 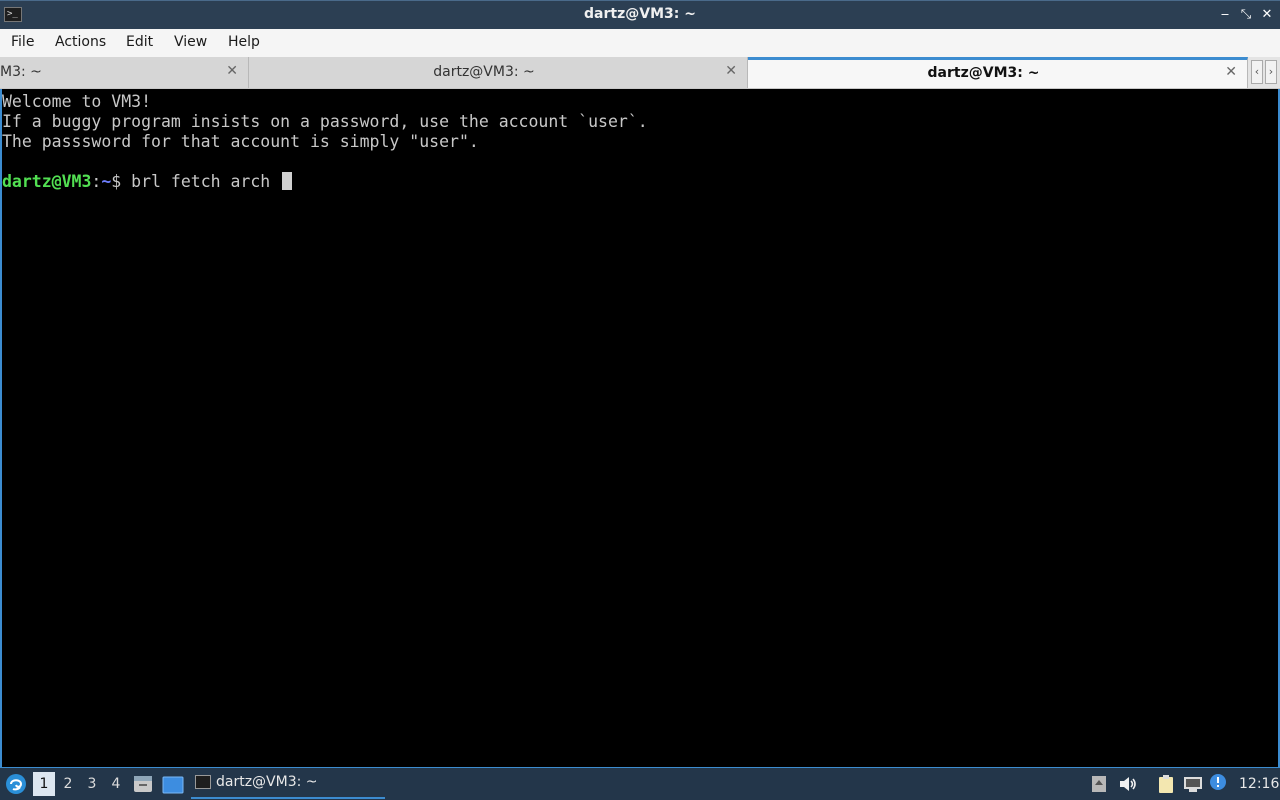 I want to click on tray-expand-icon, so click(x=1099, y=784).